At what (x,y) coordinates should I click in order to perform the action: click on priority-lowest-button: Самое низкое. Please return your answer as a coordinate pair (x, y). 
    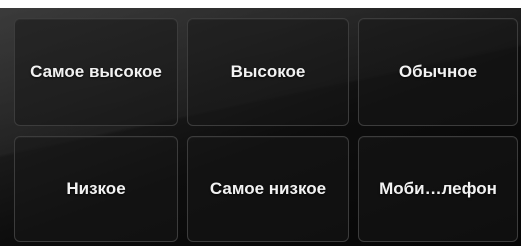
    Looking at the image, I should click on (268, 189).